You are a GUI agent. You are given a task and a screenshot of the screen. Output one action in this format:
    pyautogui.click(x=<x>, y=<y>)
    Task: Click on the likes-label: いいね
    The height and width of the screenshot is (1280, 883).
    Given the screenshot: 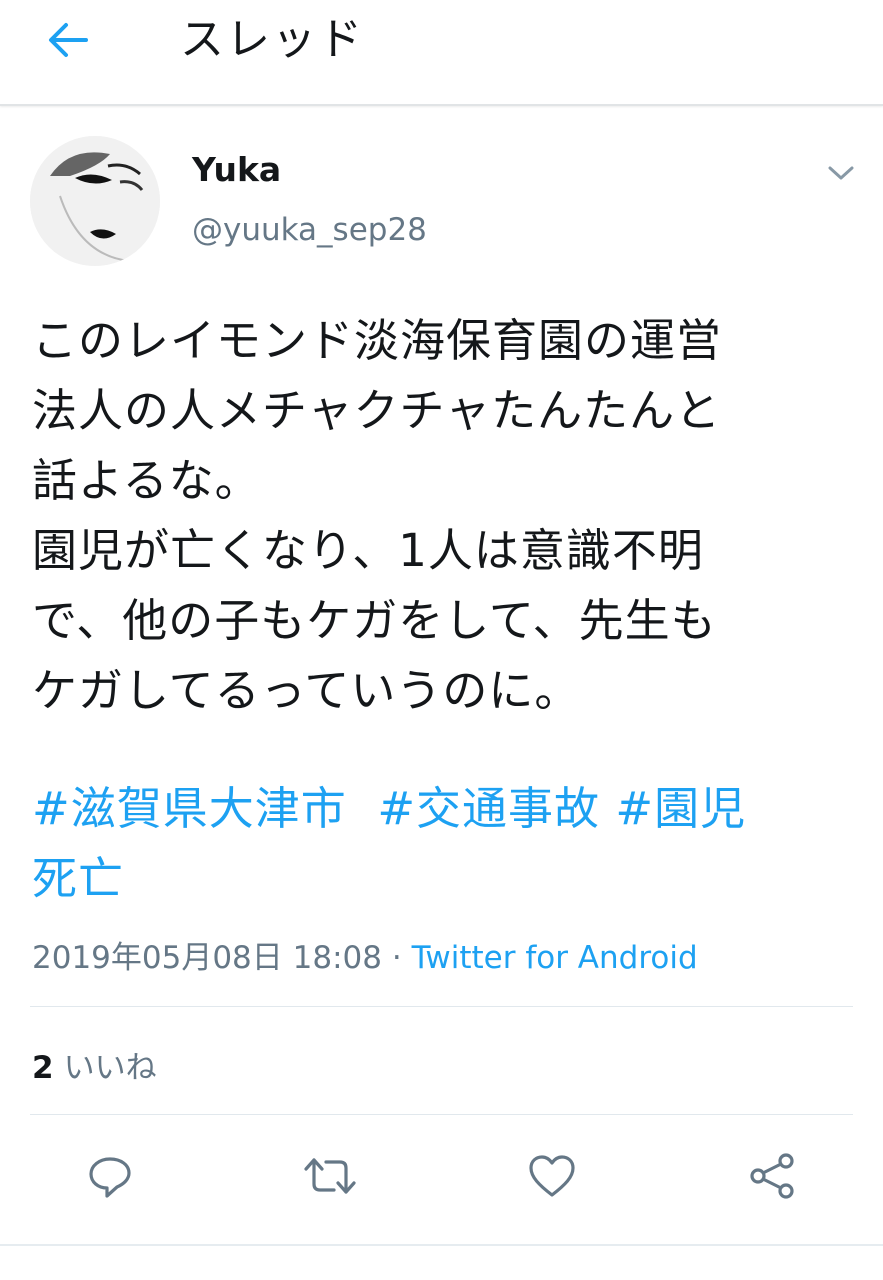 What is the action you would take?
    pyautogui.click(x=110, y=1068)
    